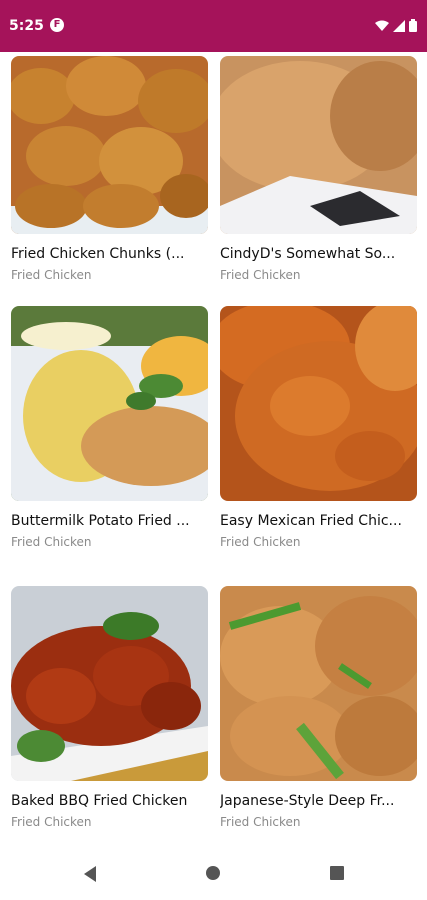 The width and height of the screenshot is (427, 900). Describe the element at coordinates (26, 26) in the screenshot. I see `status-time: 5:25` at that location.